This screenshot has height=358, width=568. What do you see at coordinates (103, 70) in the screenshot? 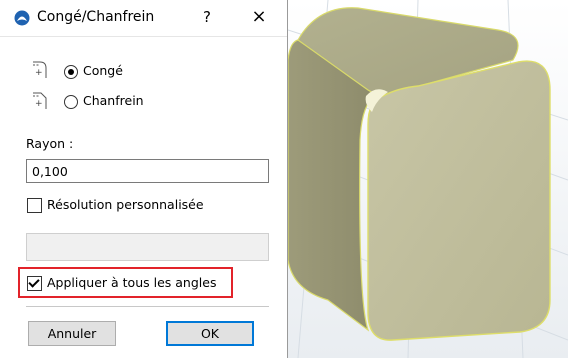
I see `fillet-label: Congé` at bounding box center [103, 70].